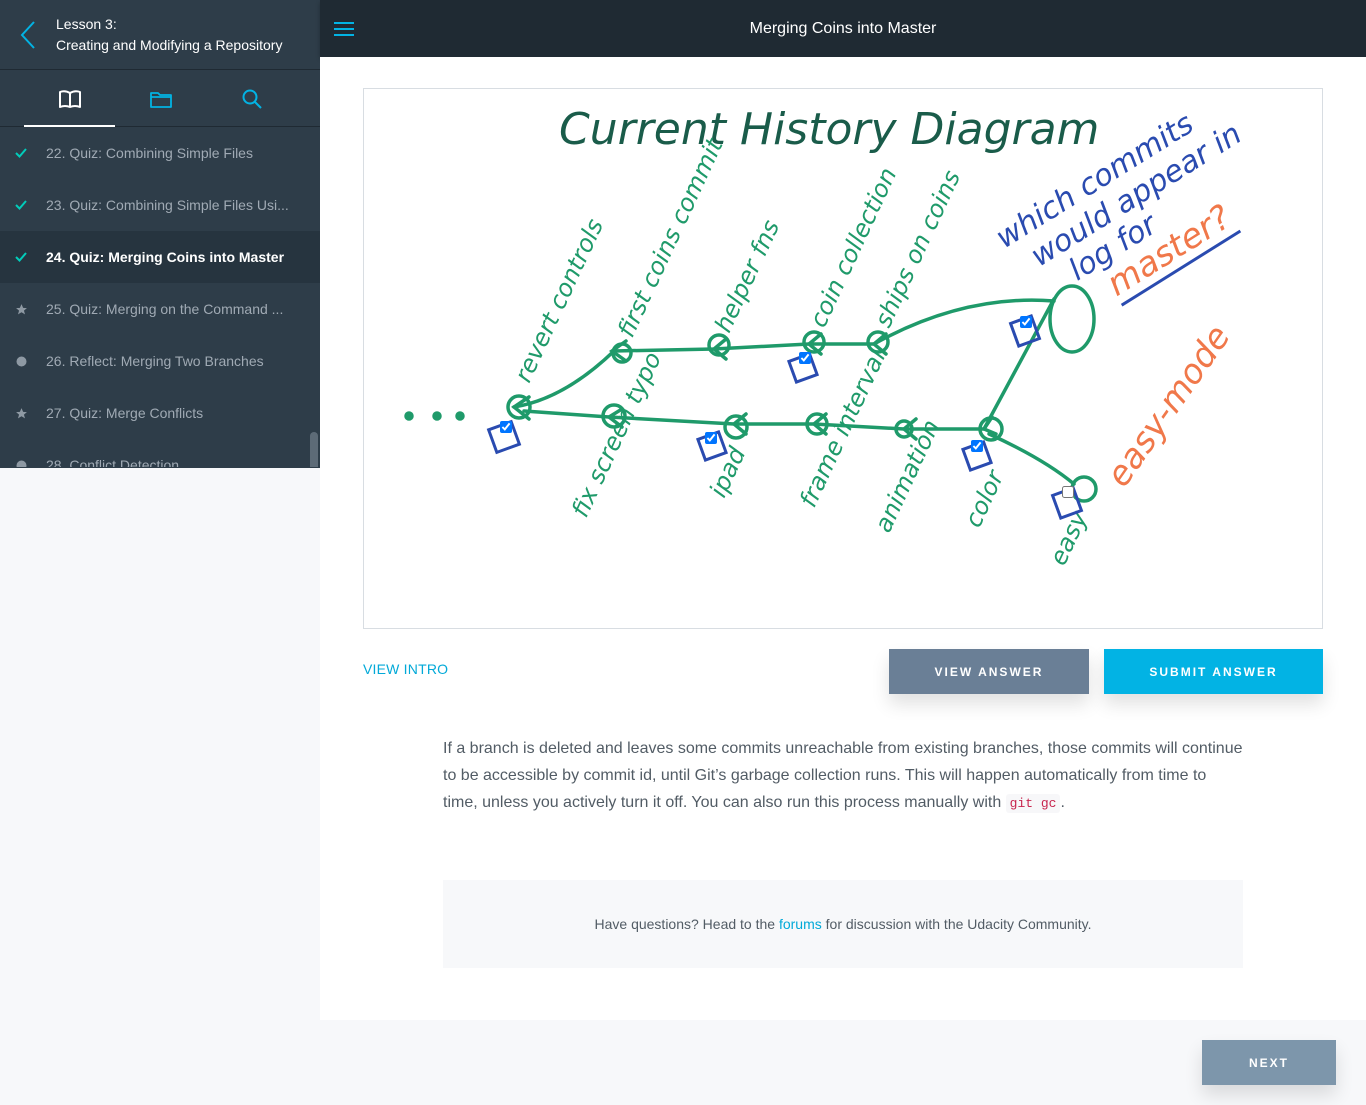 The height and width of the screenshot is (1105, 1366). I want to click on page-title: Merging Coins into Master, so click(843, 28).